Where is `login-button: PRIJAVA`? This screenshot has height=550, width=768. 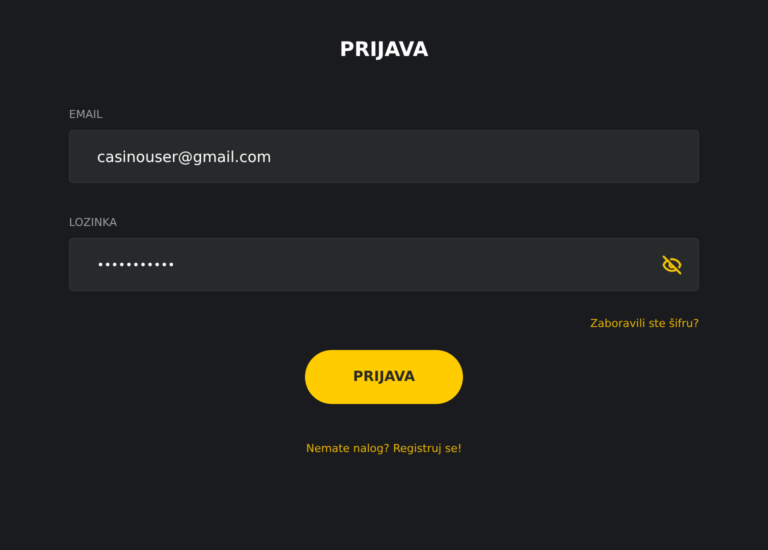 login-button: PRIJAVA is located at coordinates (384, 377).